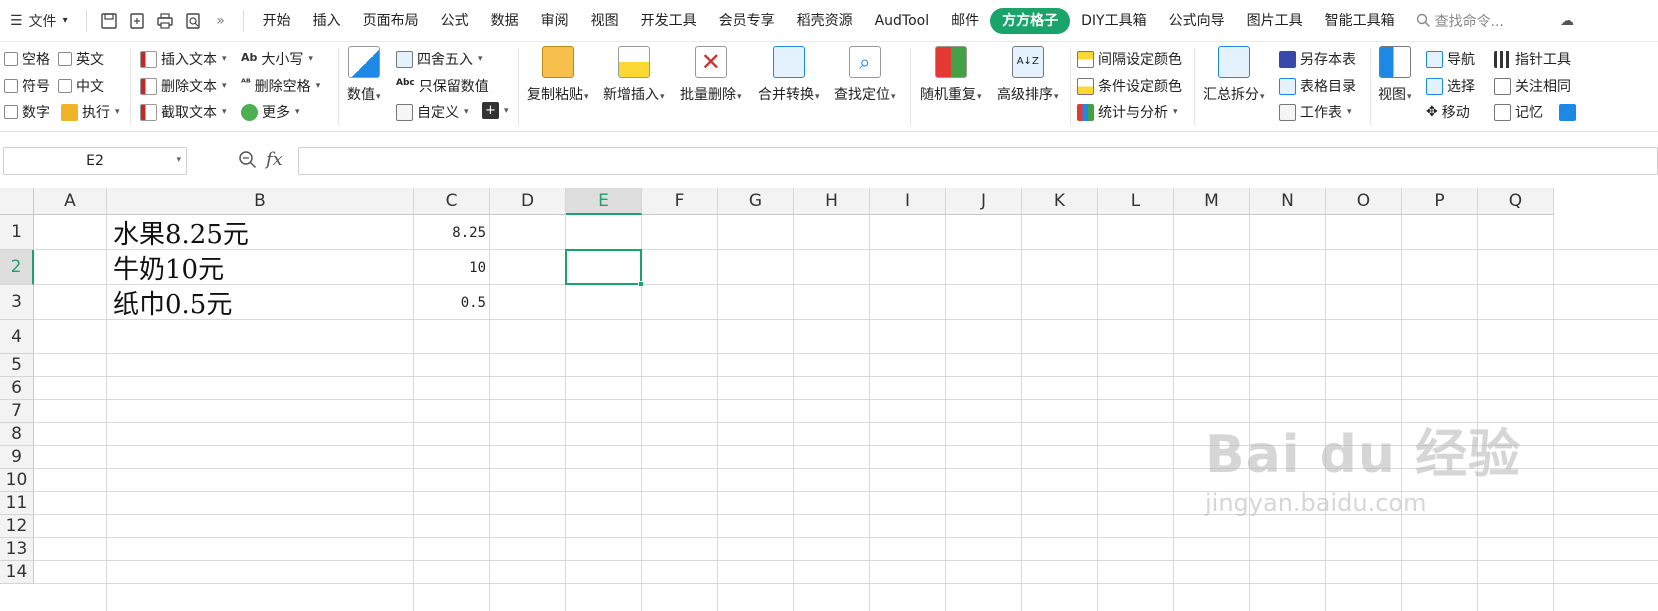  What do you see at coordinates (39, 21) in the screenshot?
I see `file-menu: ☰ 文件 ▾` at bounding box center [39, 21].